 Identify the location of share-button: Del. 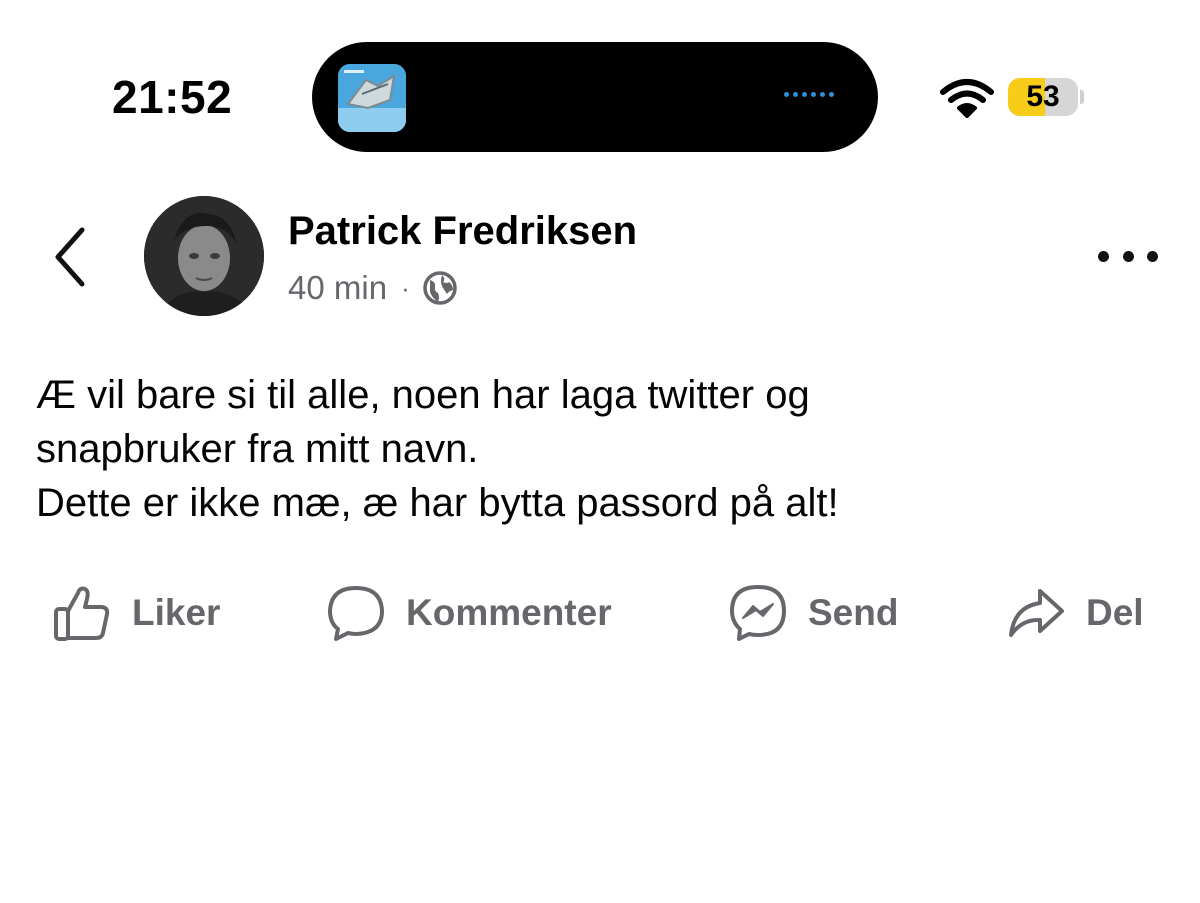
(1075, 613).